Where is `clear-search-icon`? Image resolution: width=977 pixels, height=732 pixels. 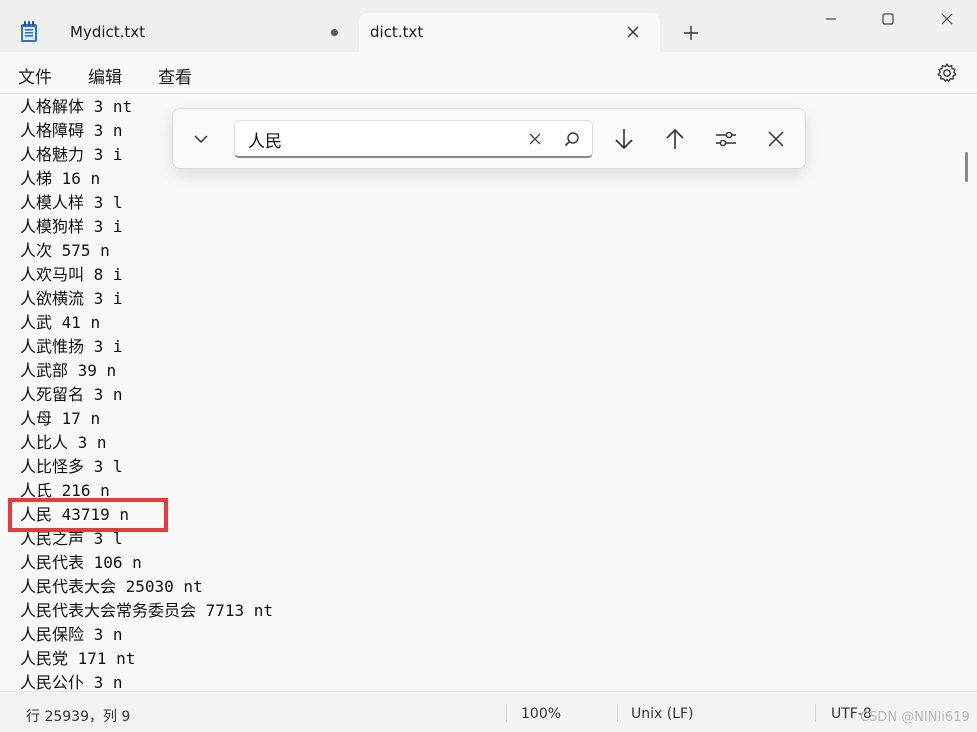
clear-search-icon is located at coordinates (535, 139).